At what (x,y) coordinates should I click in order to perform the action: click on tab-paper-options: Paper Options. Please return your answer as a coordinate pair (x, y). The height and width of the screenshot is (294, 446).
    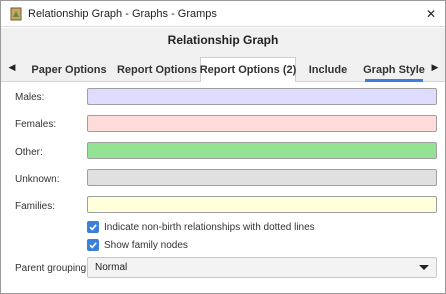
    Looking at the image, I should click on (69, 69).